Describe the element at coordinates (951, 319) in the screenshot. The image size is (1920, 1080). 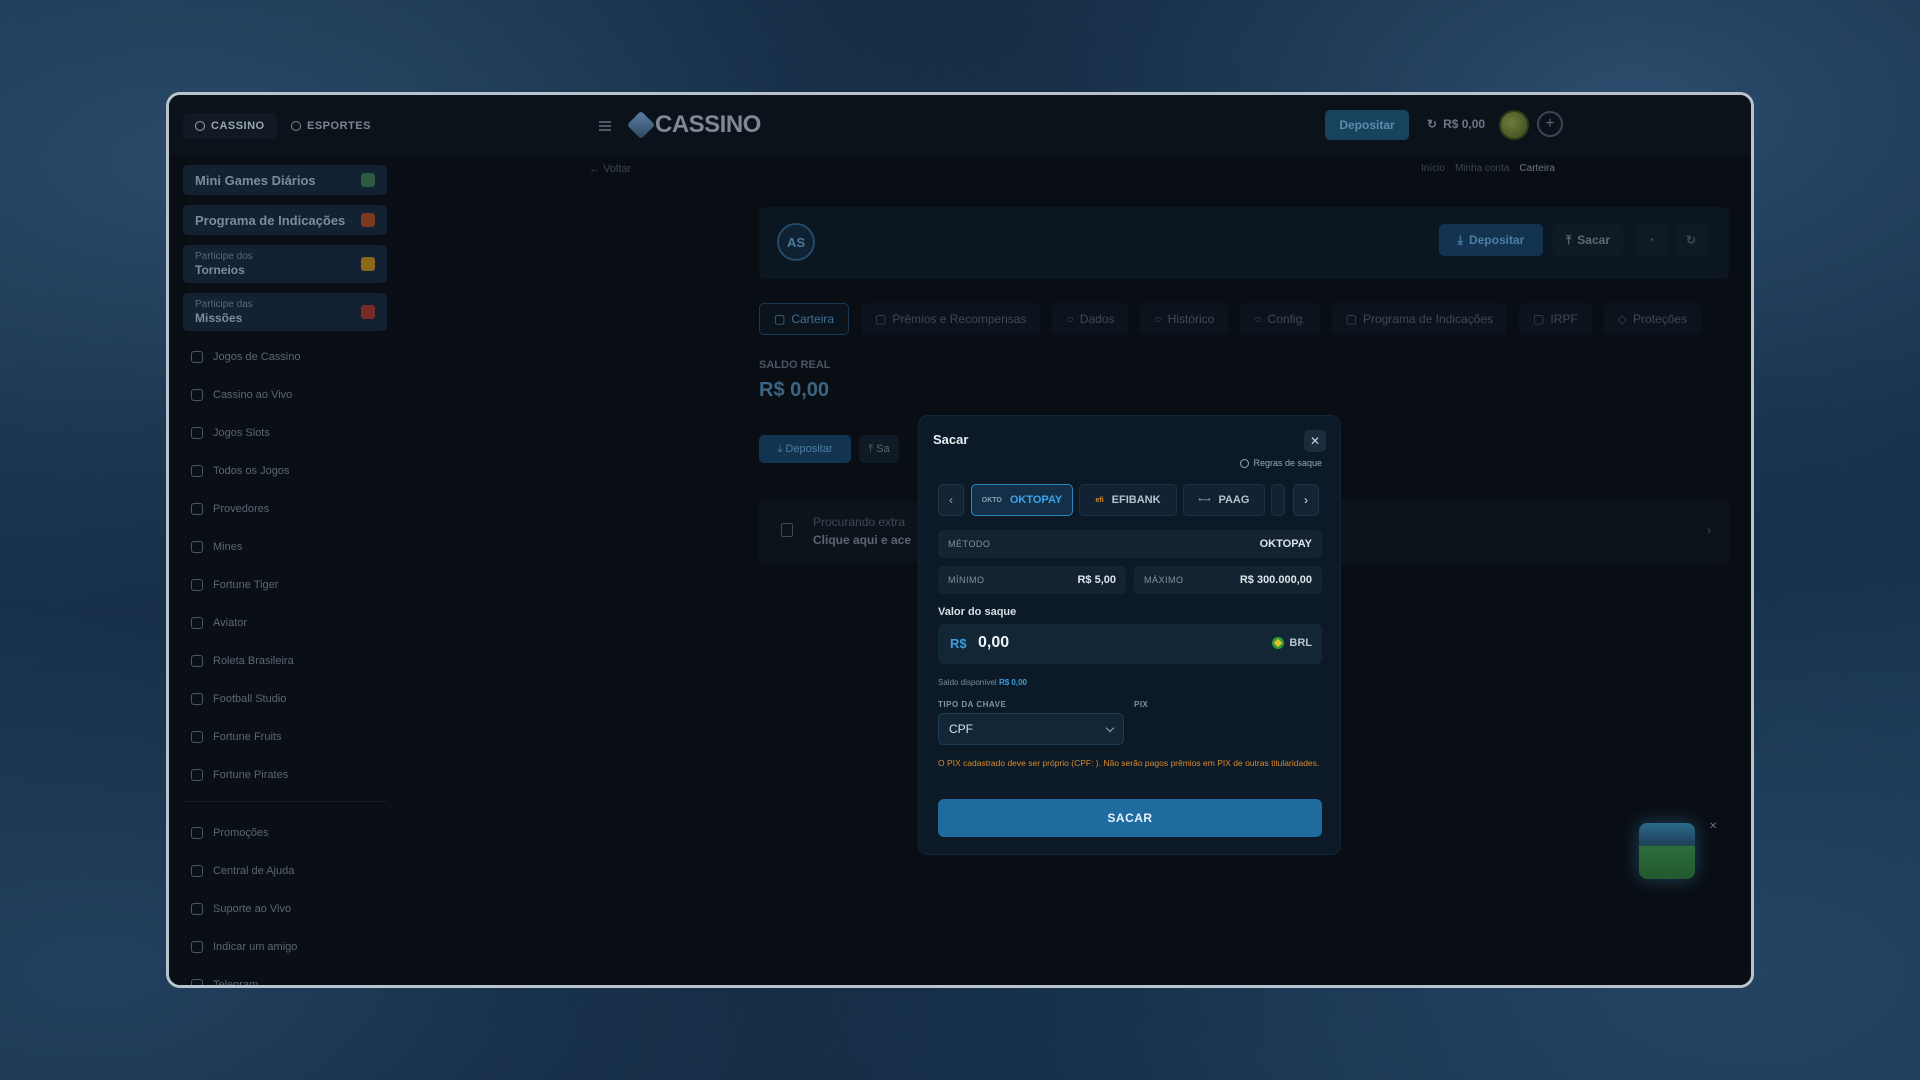
I see `tab-premios: ▢ Prêmios e Recompensas` at that location.